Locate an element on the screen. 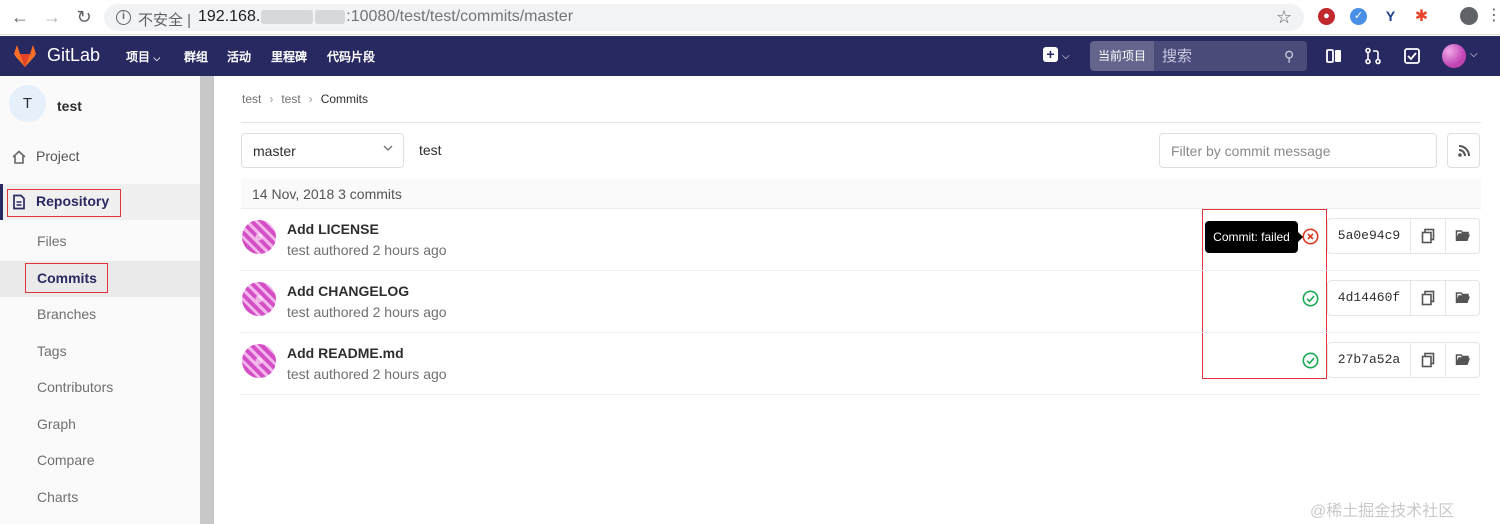 The height and width of the screenshot is (524, 1500). sidebar-subitem-label: Branches is located at coordinates (67, 314).